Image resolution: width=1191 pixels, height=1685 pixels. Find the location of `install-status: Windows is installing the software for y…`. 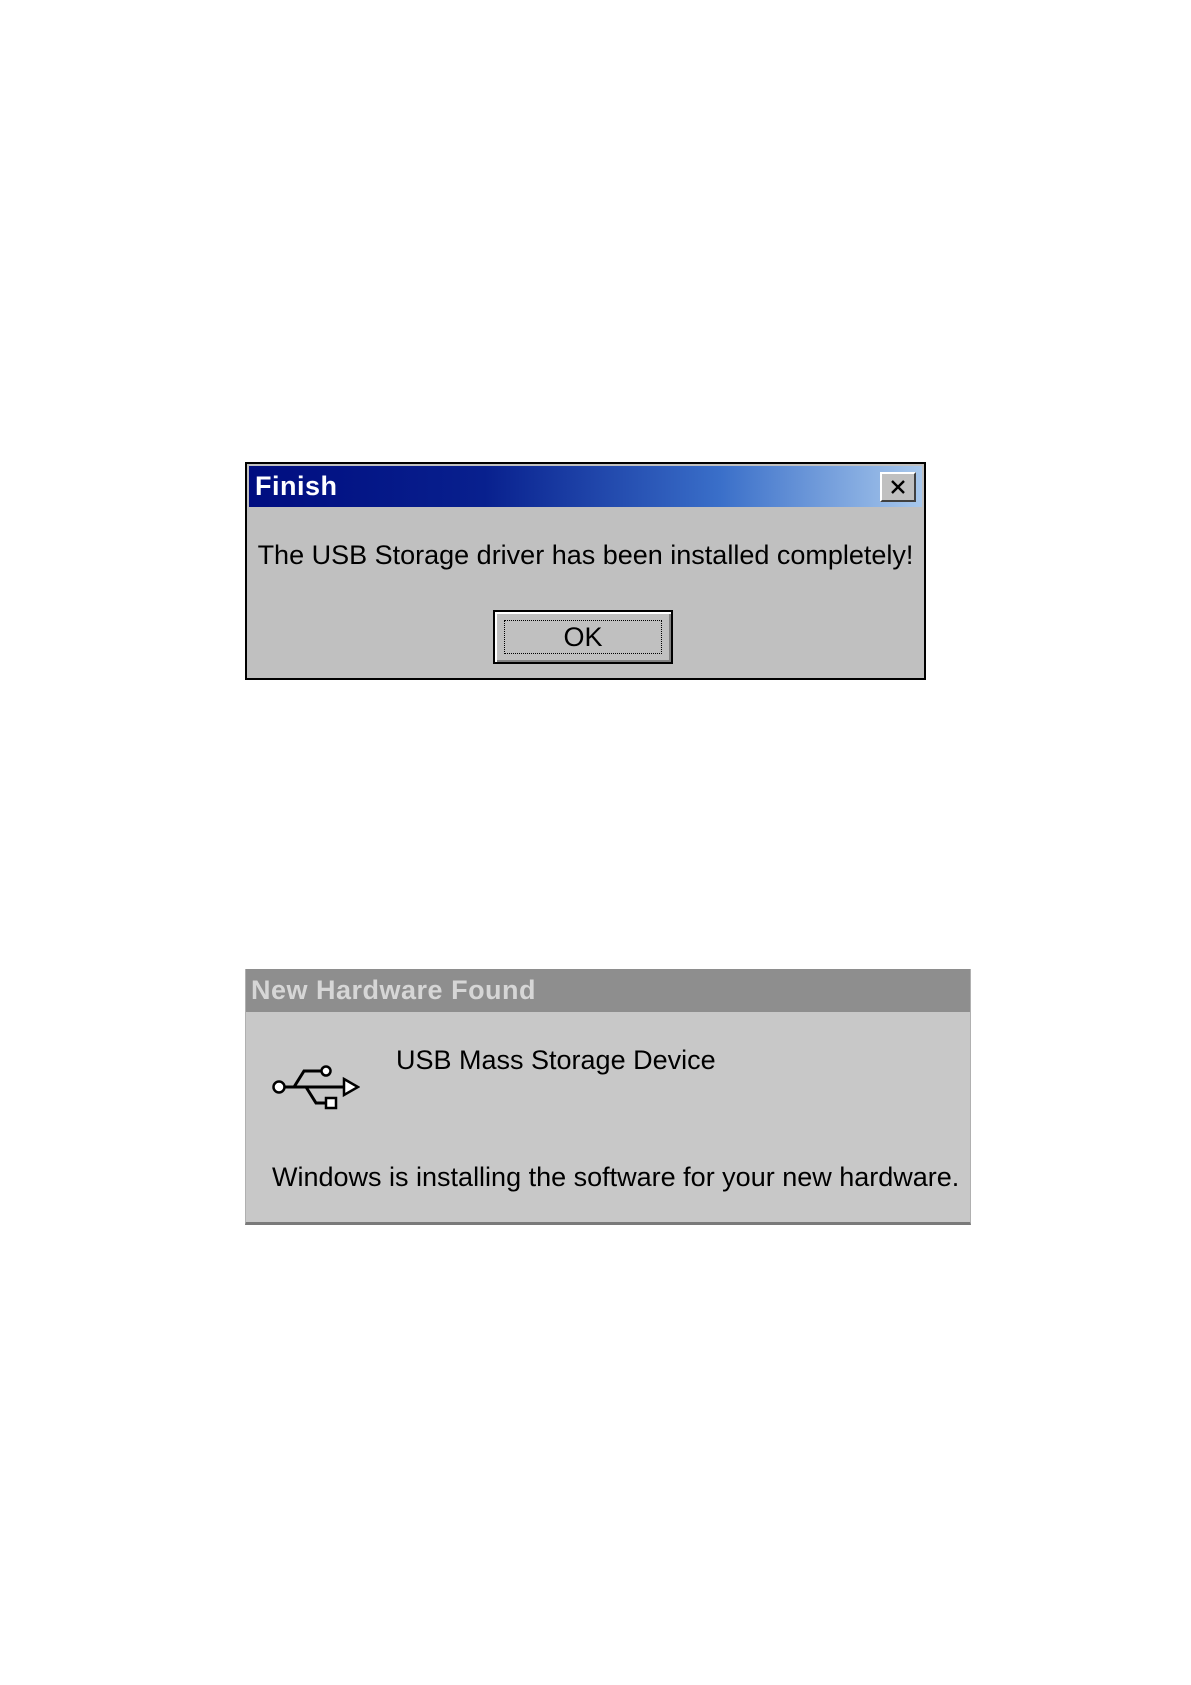

install-status: Windows is installing the software for y… is located at coordinates (616, 1177).